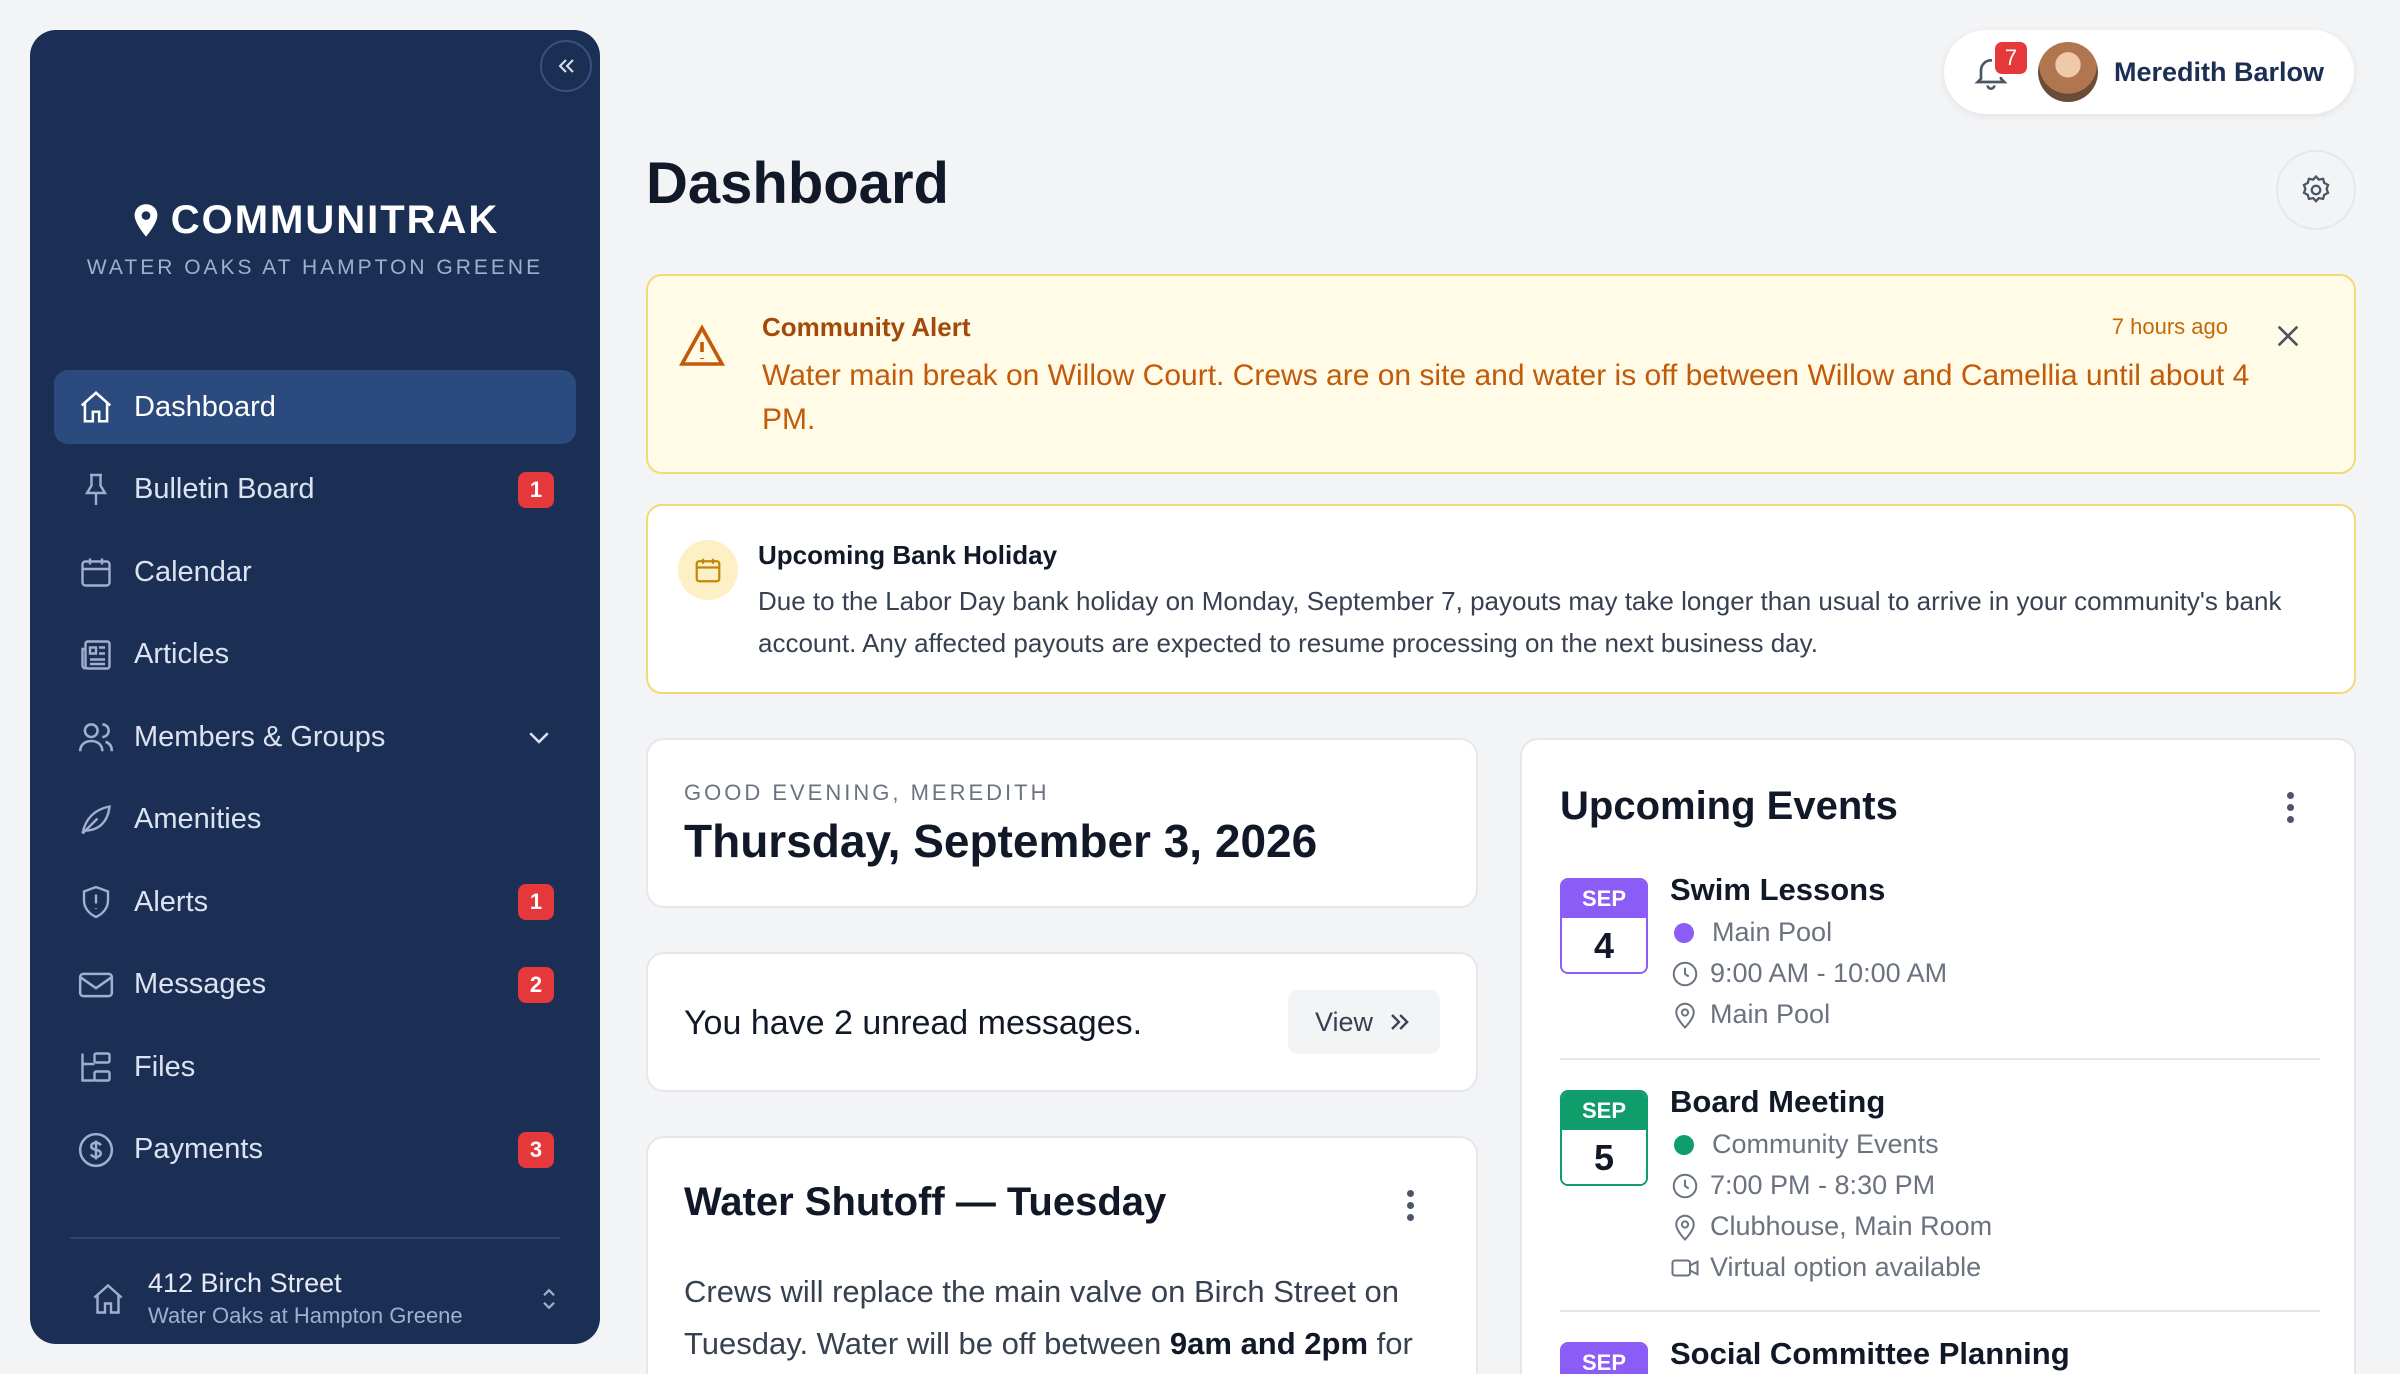 Image resolution: width=2400 pixels, height=1374 pixels. Describe the element at coordinates (96, 902) in the screenshot. I see `shield-alert-icon` at that location.